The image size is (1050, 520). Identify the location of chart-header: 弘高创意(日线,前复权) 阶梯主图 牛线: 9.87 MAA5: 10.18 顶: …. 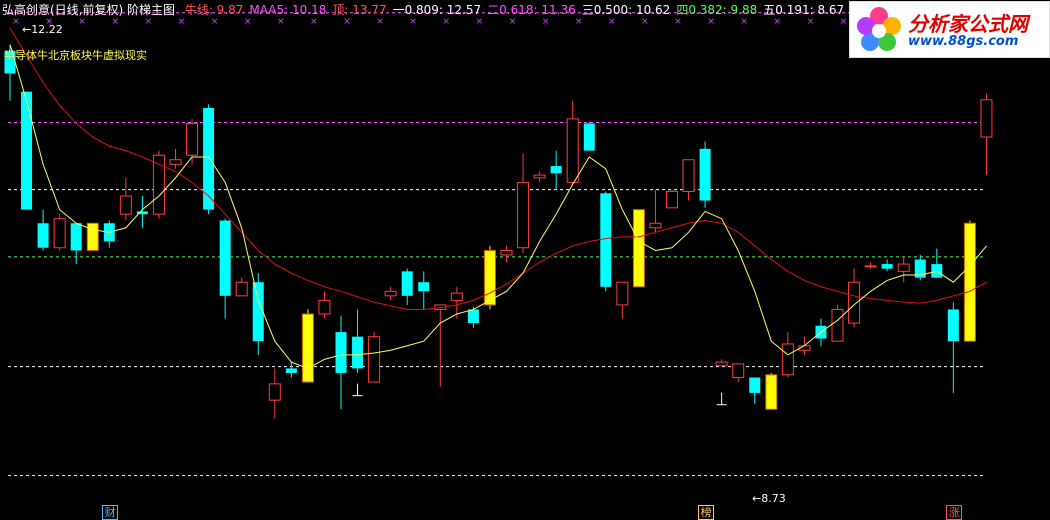
(455, 10).